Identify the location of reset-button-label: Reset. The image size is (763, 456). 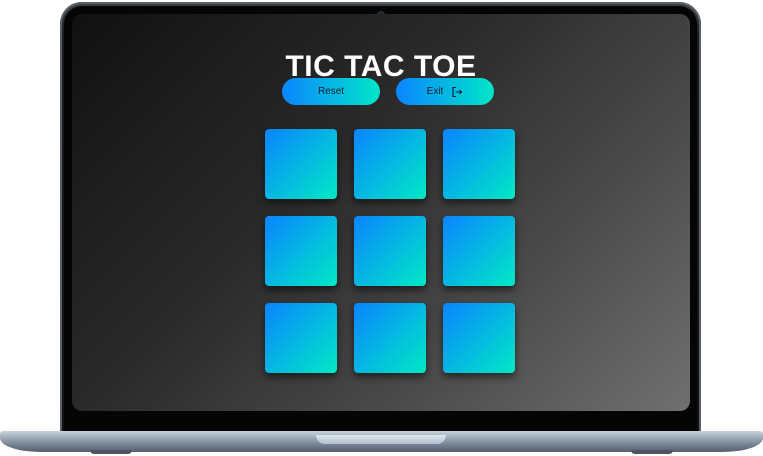
(331, 91).